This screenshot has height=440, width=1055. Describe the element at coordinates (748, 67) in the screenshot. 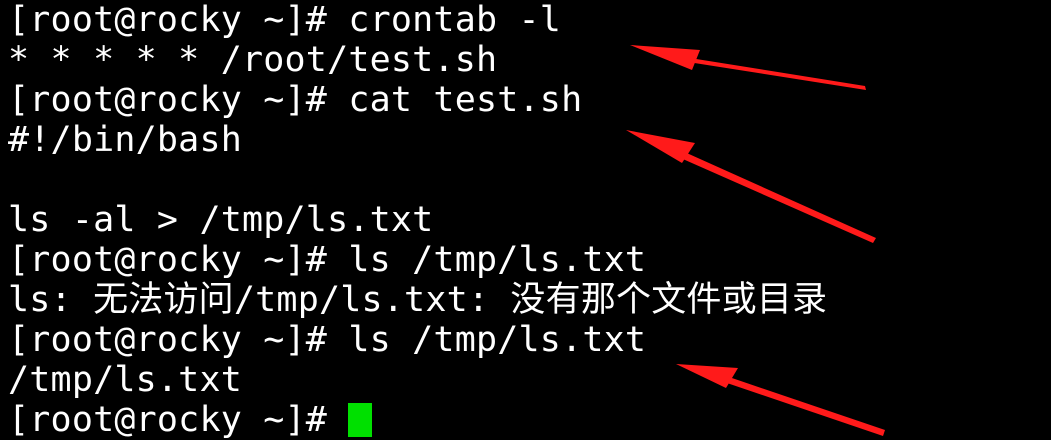

I see `arrow-to-crontab-entry-icon` at that location.